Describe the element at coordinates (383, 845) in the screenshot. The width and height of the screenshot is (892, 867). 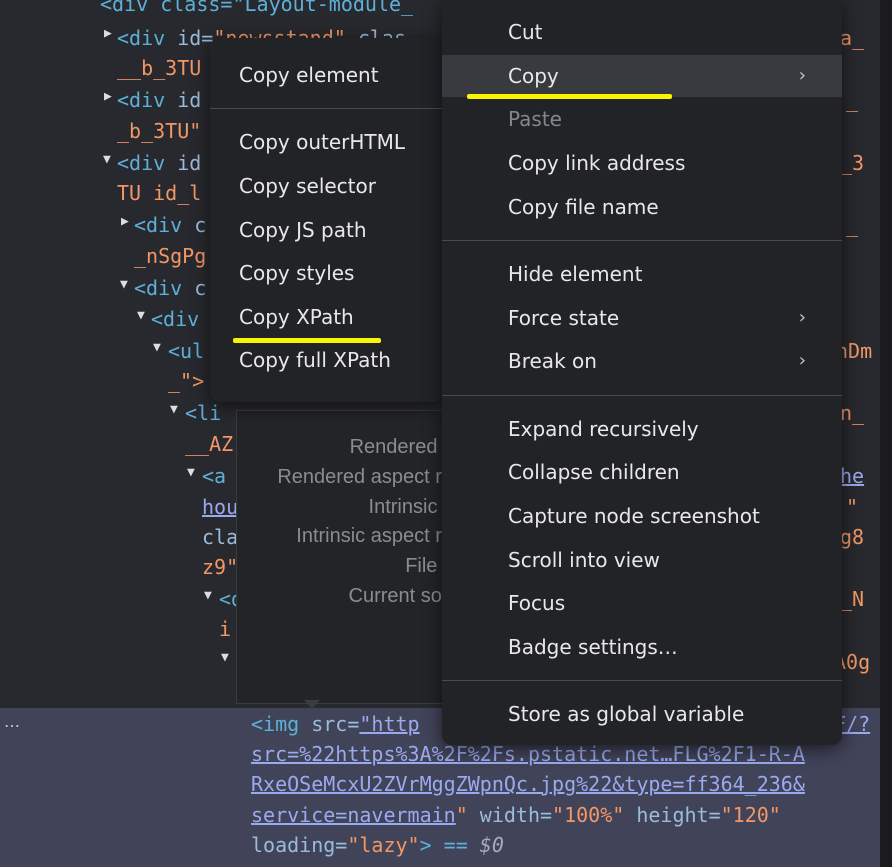
I see `dom-value: "lazy"` at that location.